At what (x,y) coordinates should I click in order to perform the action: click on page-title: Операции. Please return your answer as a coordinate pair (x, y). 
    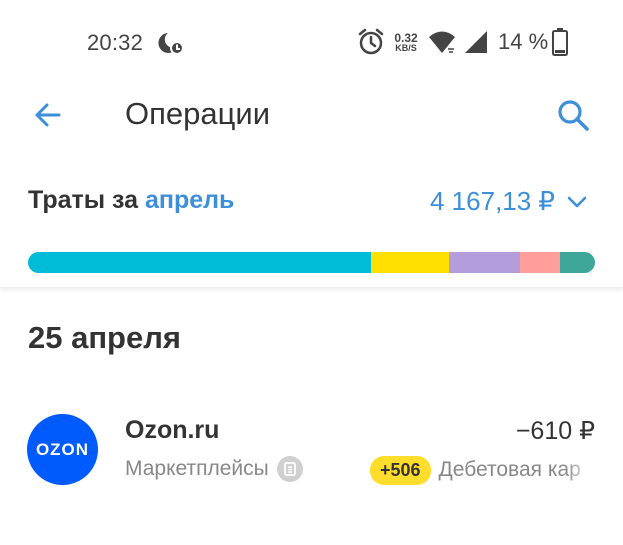
    Looking at the image, I should click on (198, 113).